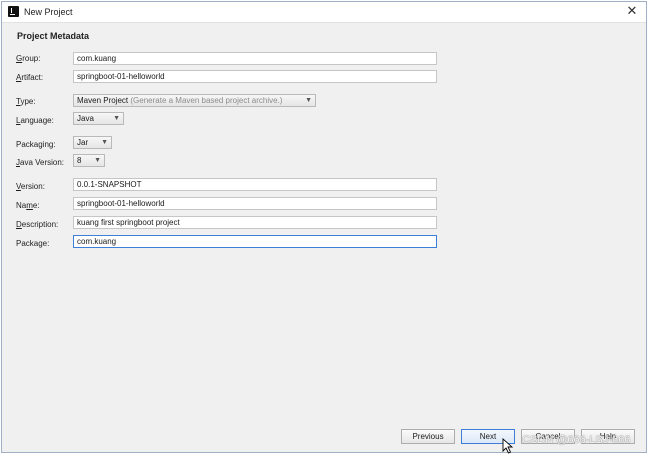 Image resolution: width=650 pixels, height=456 pixels. I want to click on artifact-input, so click(255, 76).